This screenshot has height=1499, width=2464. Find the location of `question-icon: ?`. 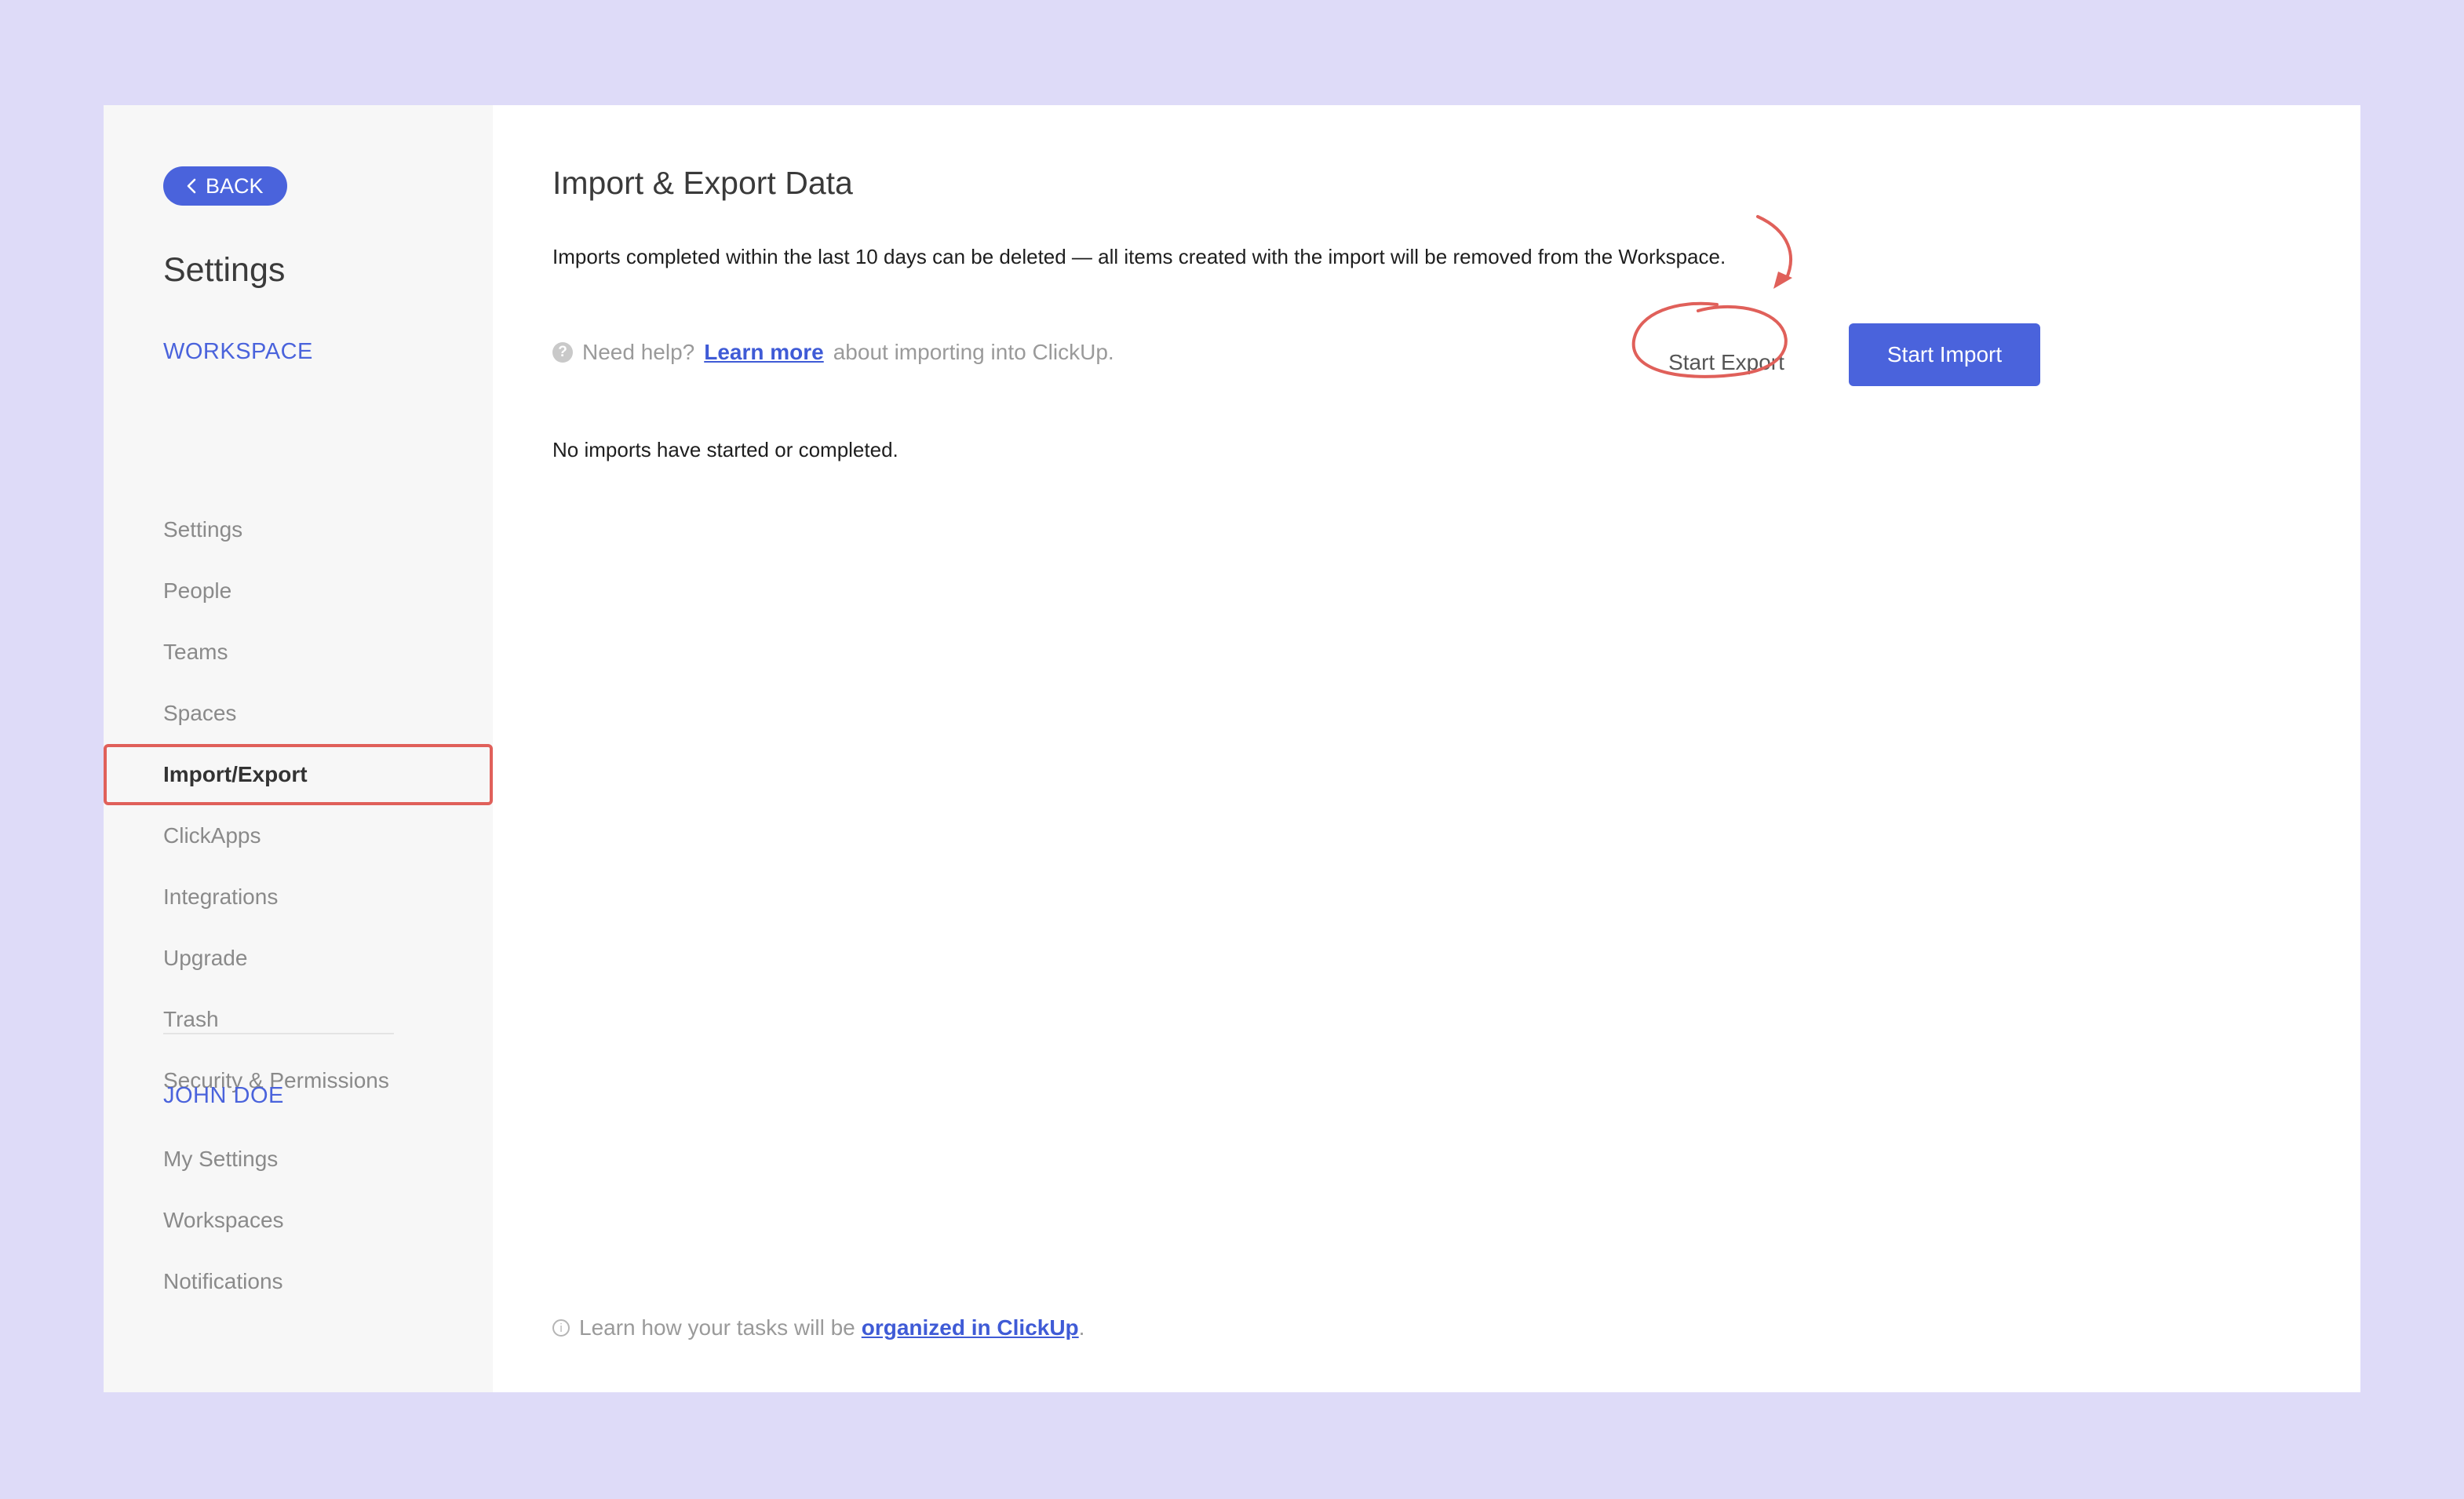

question-icon: ? is located at coordinates (562, 352).